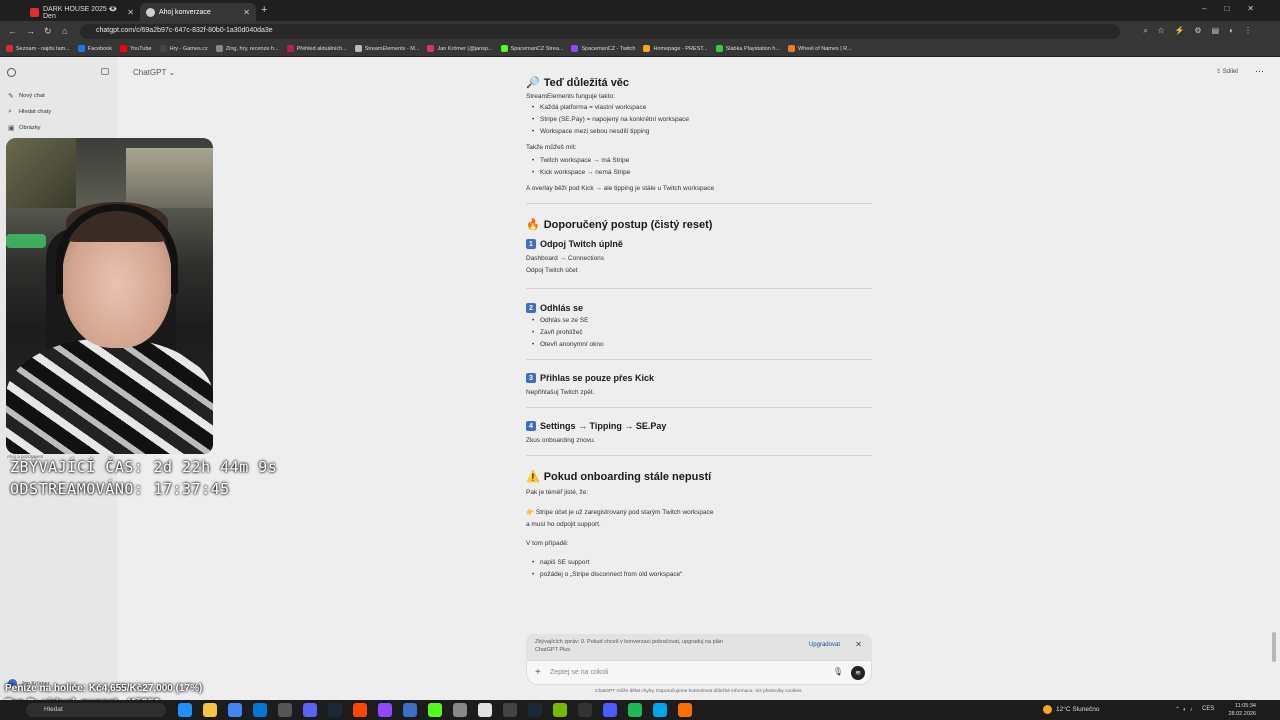 This screenshot has width=1280, height=720. I want to click on bookmark-item: Facebook, so click(94, 48).